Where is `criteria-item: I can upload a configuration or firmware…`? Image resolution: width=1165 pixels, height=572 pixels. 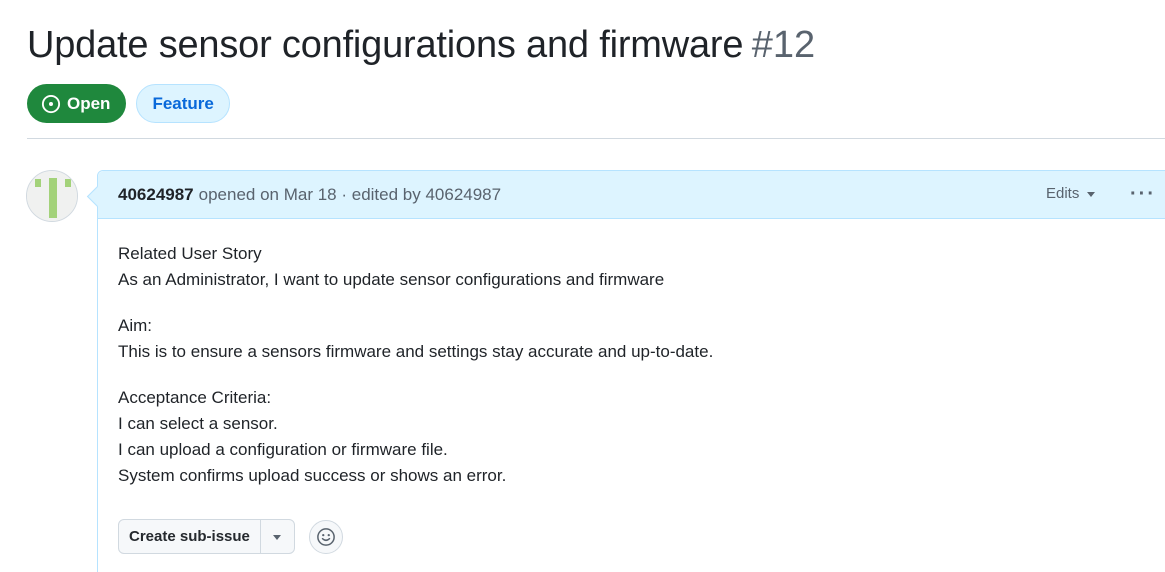
criteria-item: I can upload a configuration or firmware… is located at coordinates (283, 449).